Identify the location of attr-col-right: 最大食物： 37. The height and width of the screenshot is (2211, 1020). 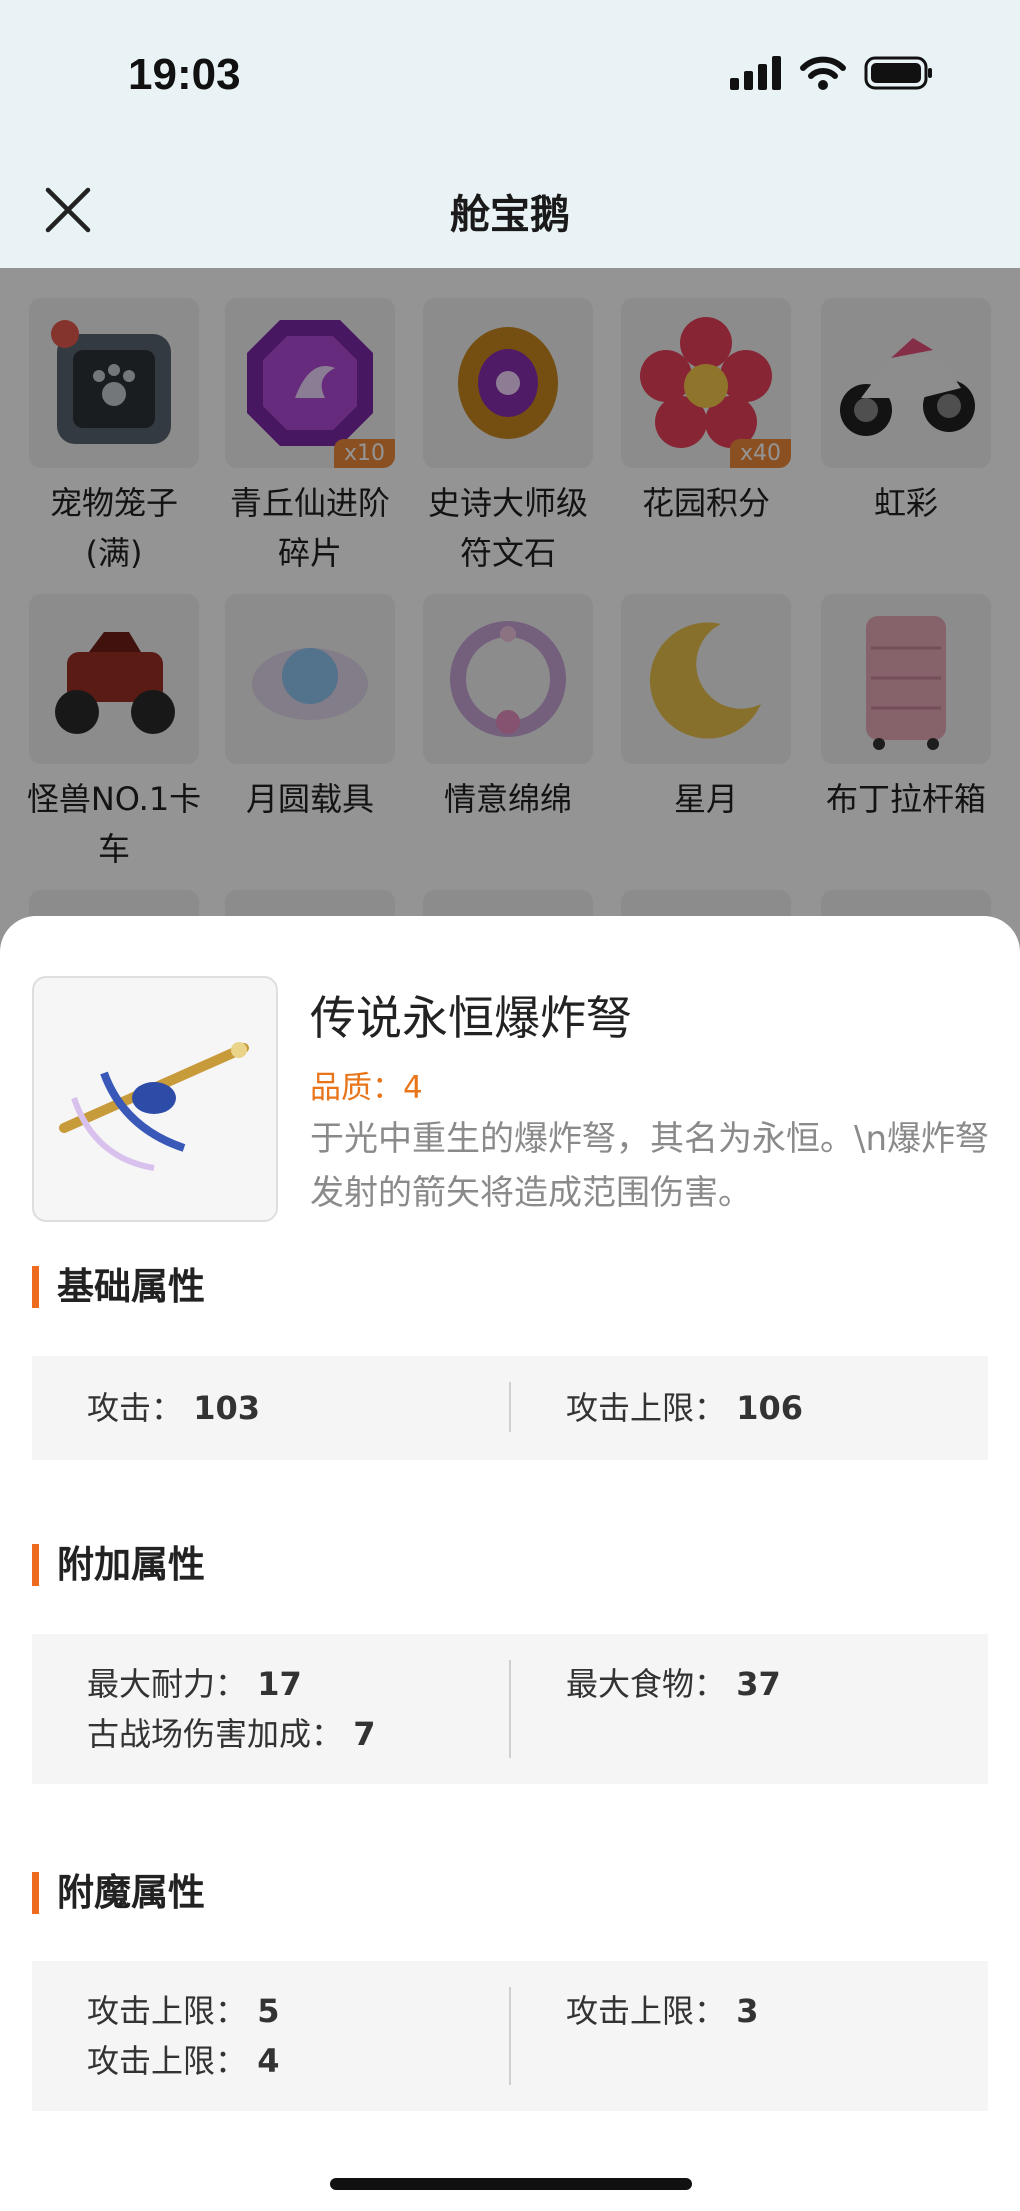
(673, 1709).